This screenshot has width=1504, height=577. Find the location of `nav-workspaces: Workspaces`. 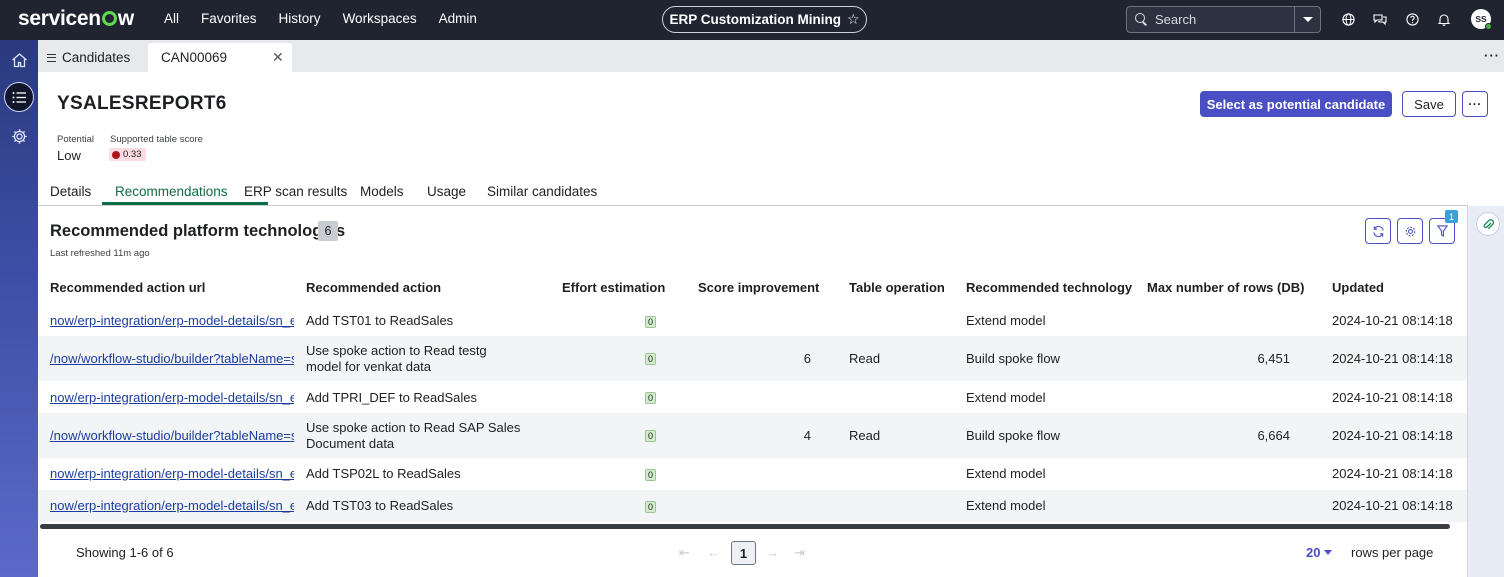

nav-workspaces: Workspaces is located at coordinates (380, 18).